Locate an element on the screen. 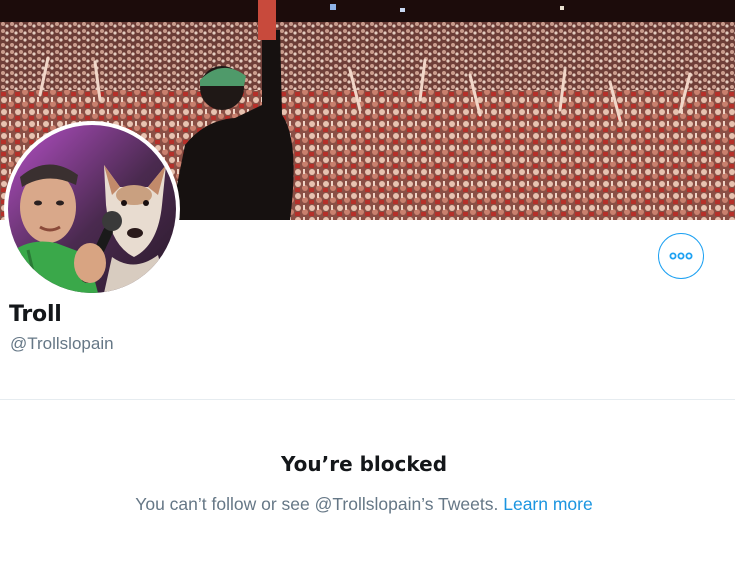  more-options-button is located at coordinates (681, 256).